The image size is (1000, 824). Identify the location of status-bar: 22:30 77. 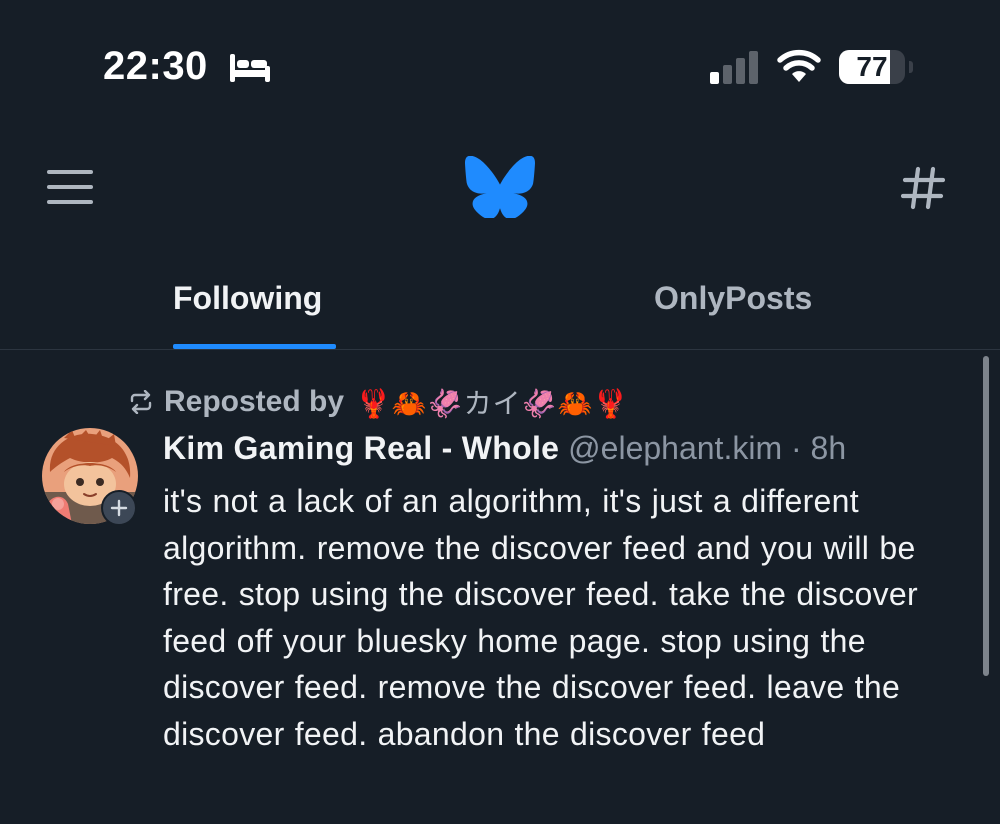
(500, 60).